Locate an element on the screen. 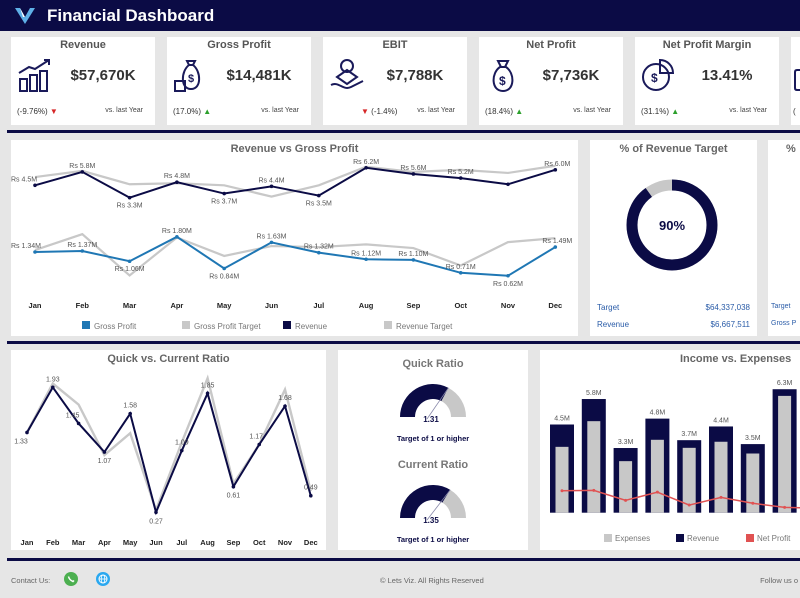  series-line-gross-profit-target is located at coordinates (295, 254).